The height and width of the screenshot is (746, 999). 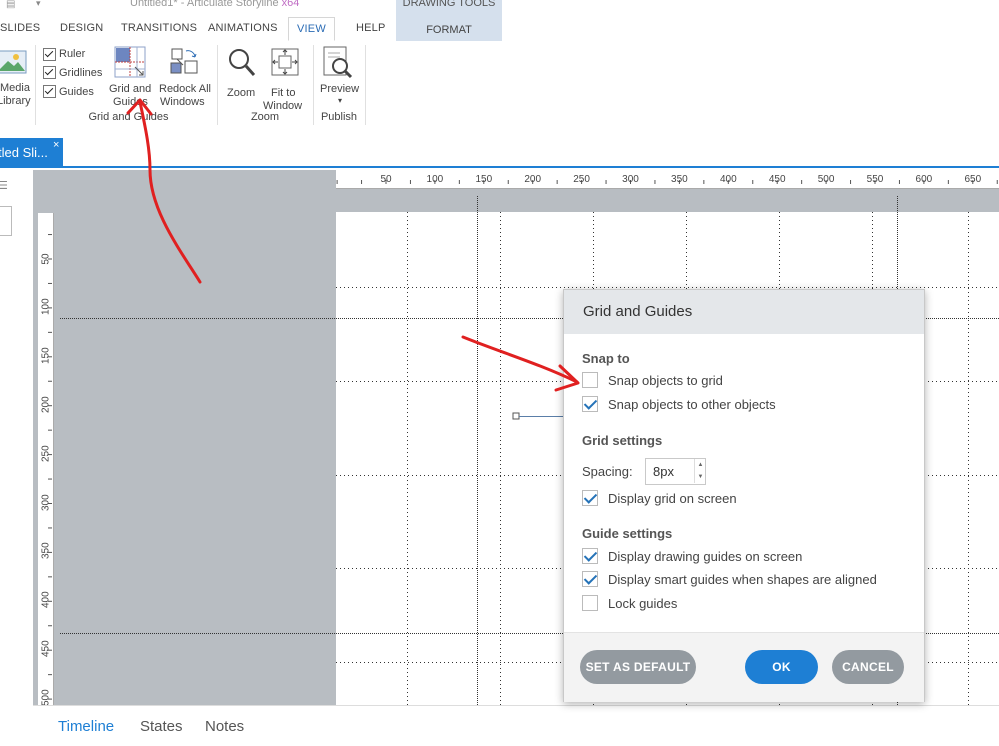 What do you see at coordinates (705, 556) in the screenshot?
I see `drawing-guides-label: Display drawing guides on screen` at bounding box center [705, 556].